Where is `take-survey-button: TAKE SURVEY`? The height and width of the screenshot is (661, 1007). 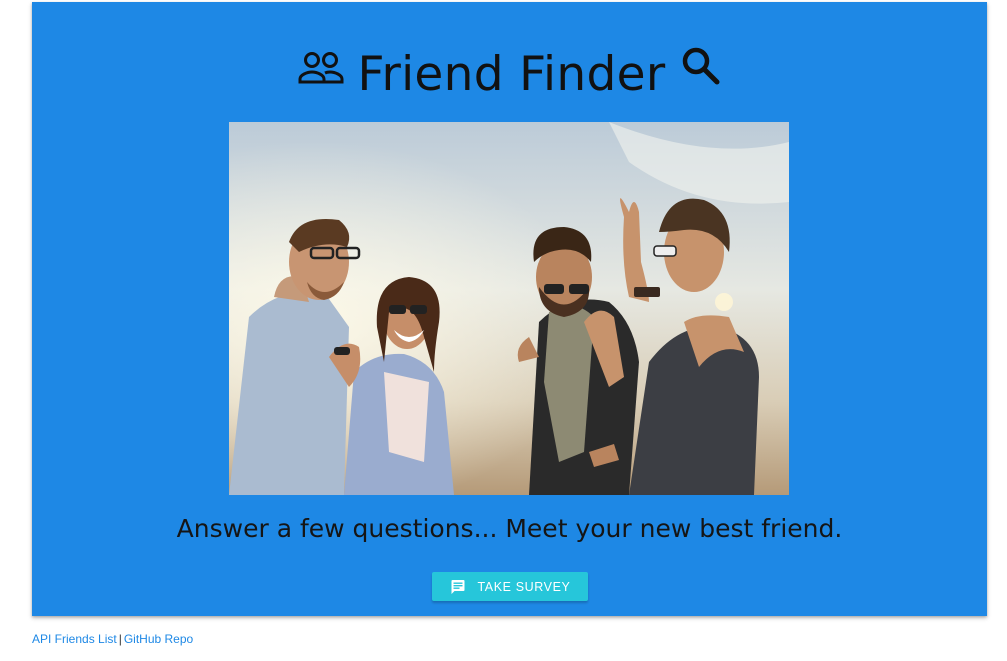 take-survey-button: TAKE SURVEY is located at coordinates (510, 586).